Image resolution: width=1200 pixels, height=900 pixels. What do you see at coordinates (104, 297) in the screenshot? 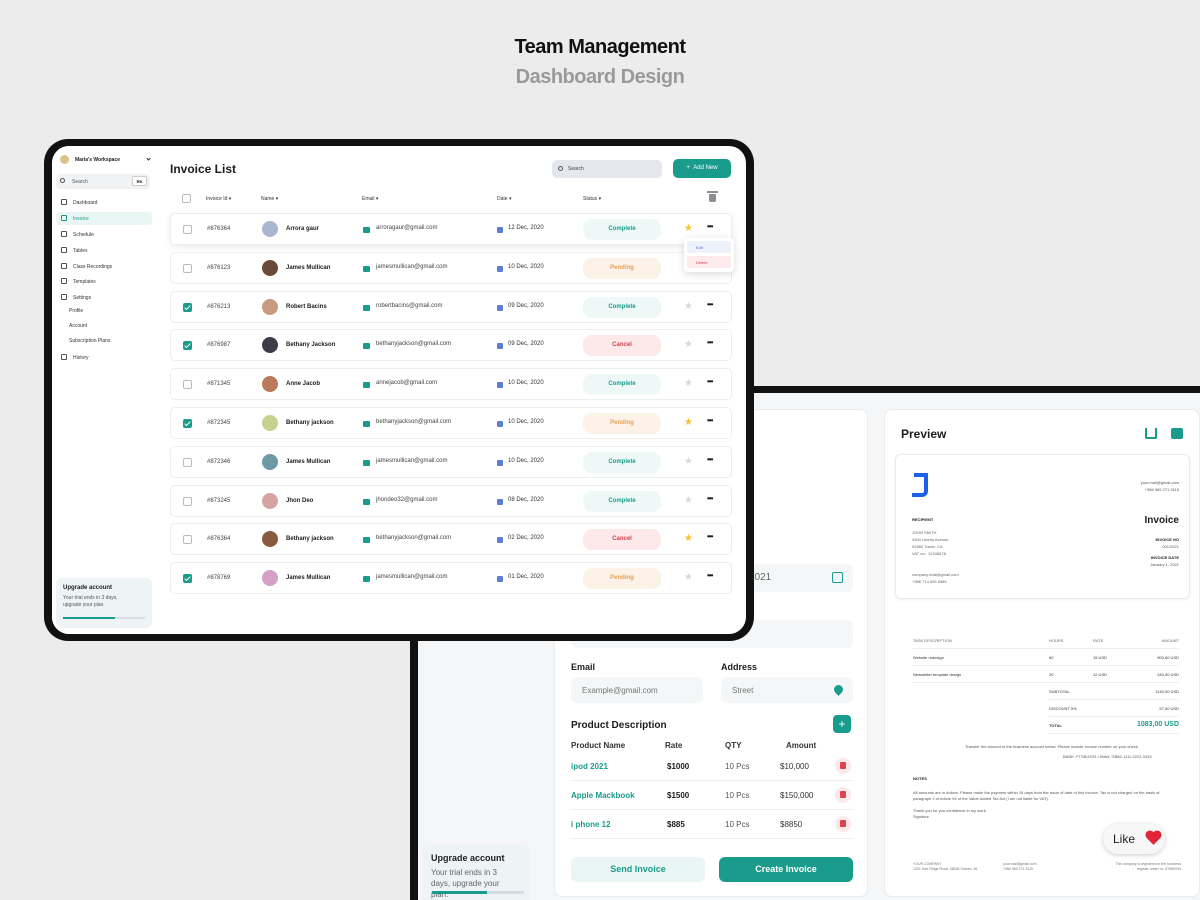
I see `sidebar-item-settings: Settings` at bounding box center [104, 297].